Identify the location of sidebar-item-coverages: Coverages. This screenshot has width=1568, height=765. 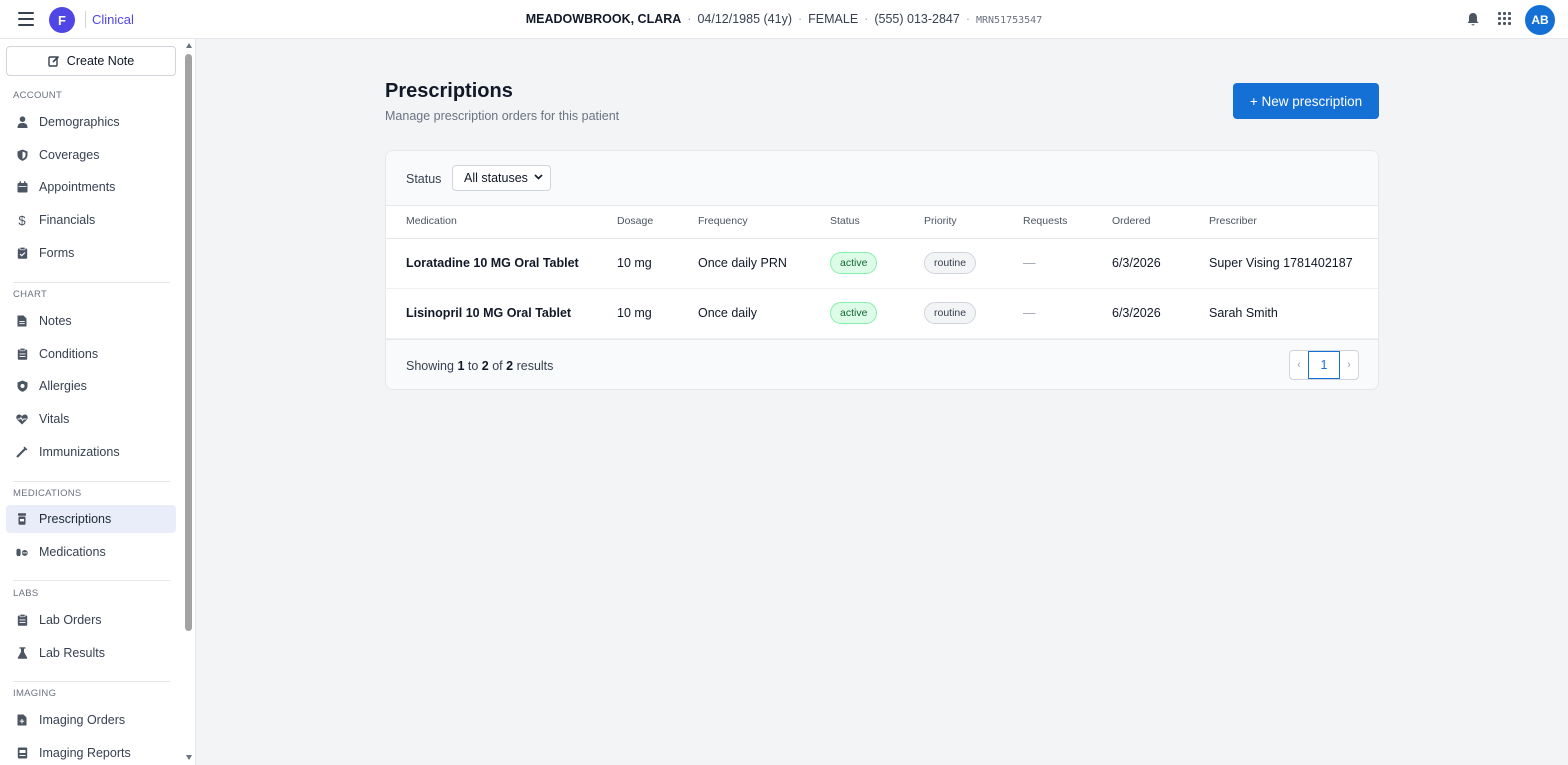
(91, 155).